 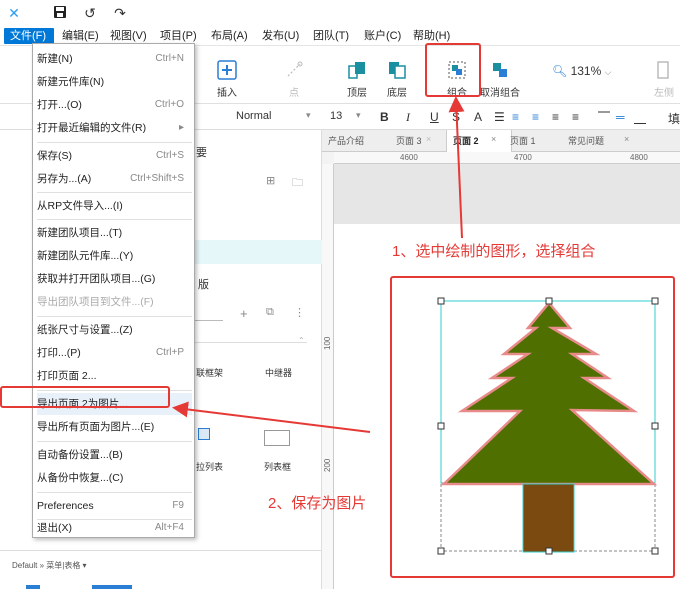 I want to click on tab-product: 产品介绍, so click(x=346, y=140).